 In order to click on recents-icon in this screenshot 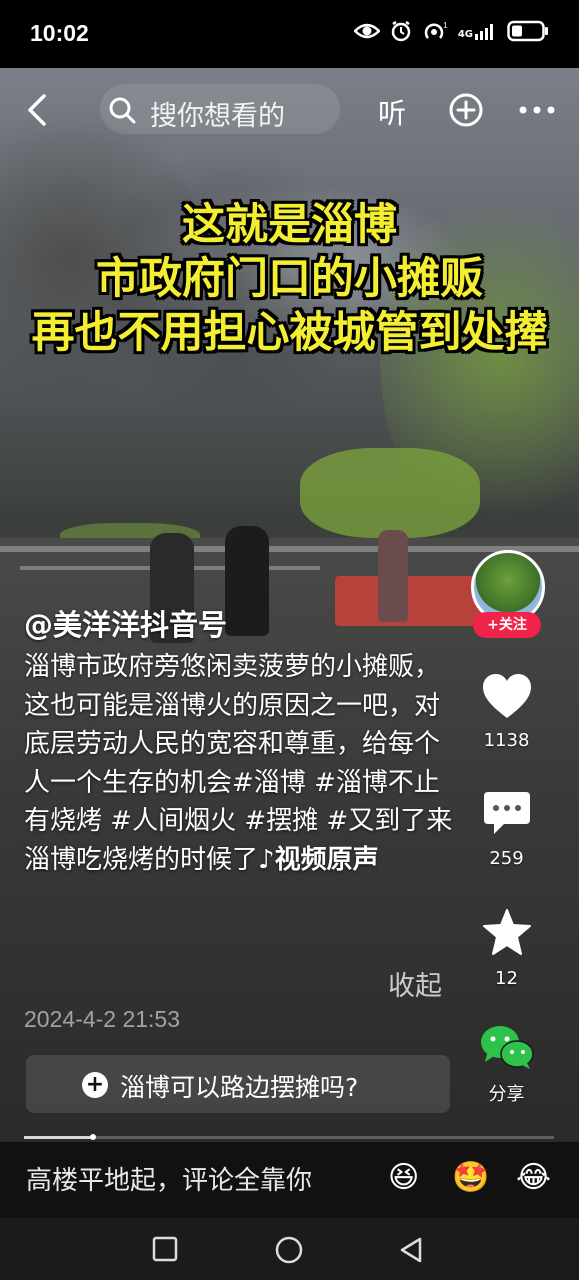, I will do `click(165, 1249)`.